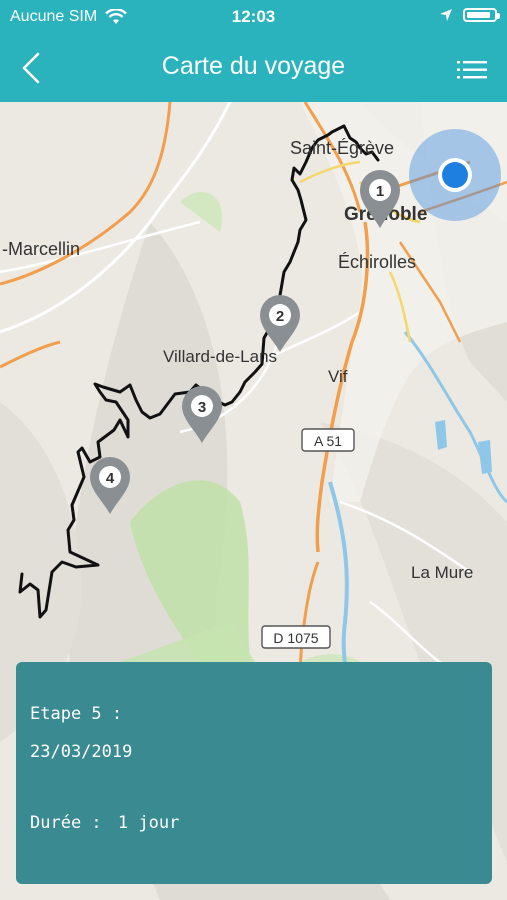  I want to click on duration-label: Durée :, so click(66, 823).